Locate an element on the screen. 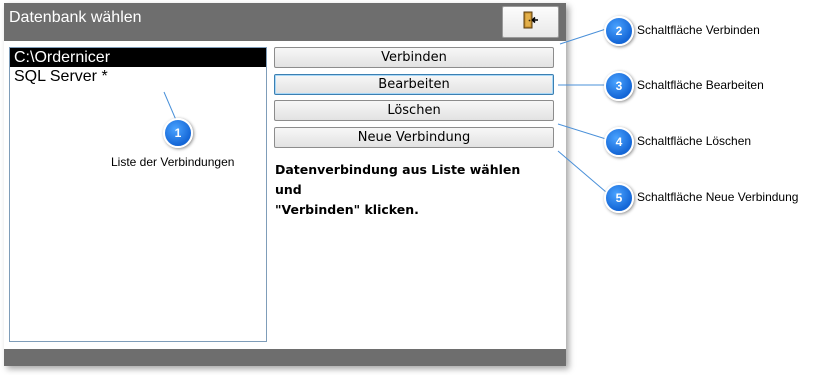 The width and height of the screenshot is (826, 375). callout-badge-1: 1 is located at coordinates (178, 133).